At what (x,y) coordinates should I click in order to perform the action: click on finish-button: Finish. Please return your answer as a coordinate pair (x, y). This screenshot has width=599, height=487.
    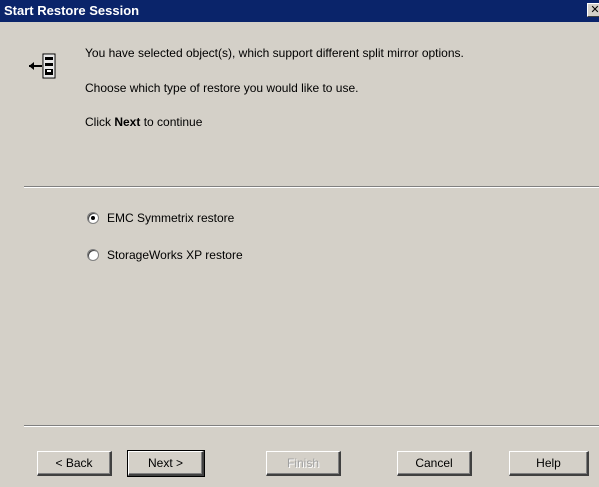
    Looking at the image, I should click on (303, 463).